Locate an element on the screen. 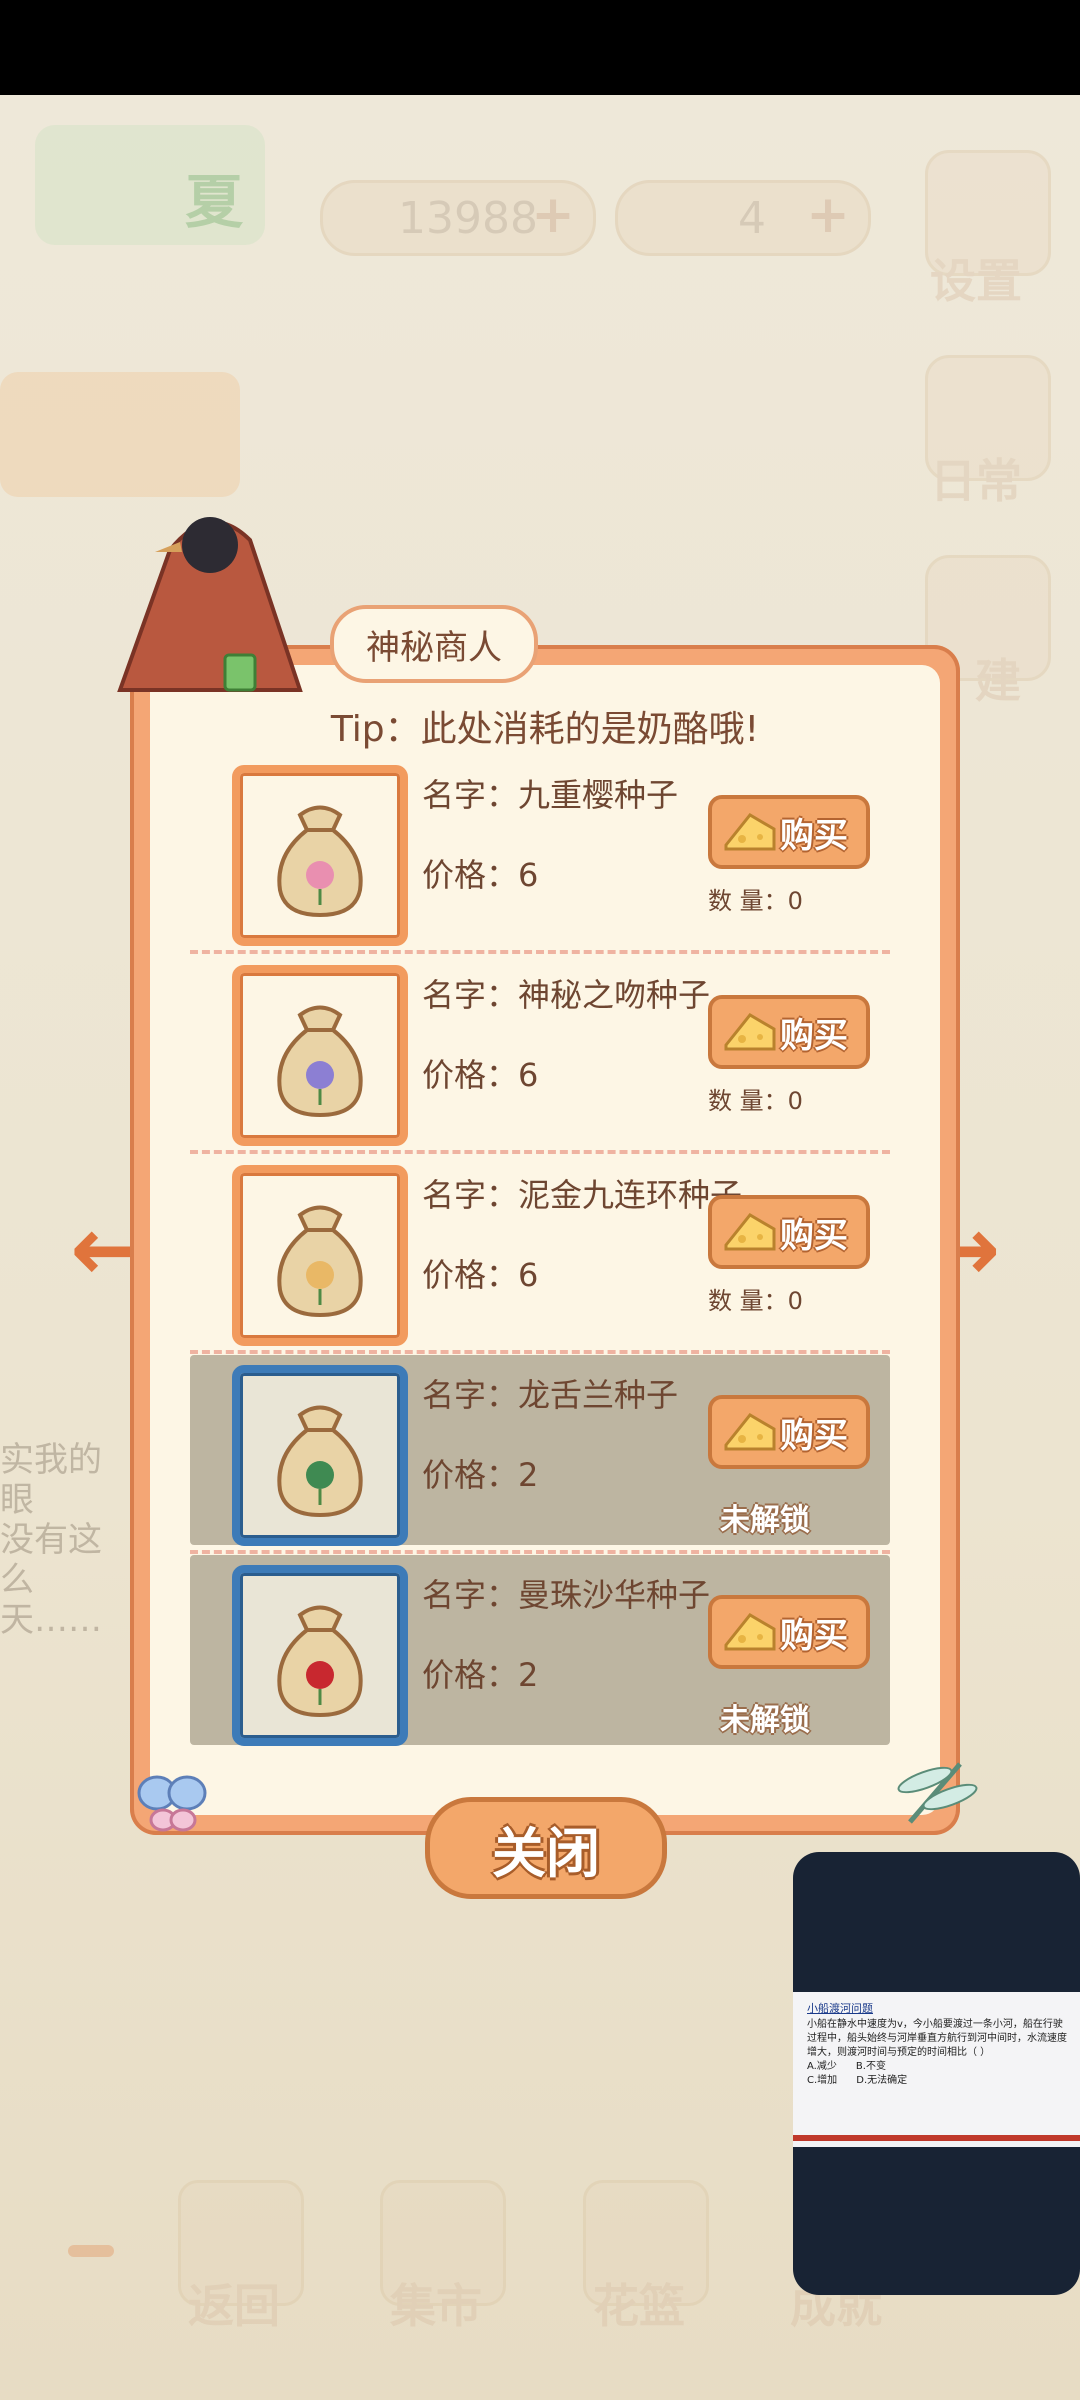 The height and width of the screenshot is (2400, 1080). close-button: 关闭 is located at coordinates (546, 1848).